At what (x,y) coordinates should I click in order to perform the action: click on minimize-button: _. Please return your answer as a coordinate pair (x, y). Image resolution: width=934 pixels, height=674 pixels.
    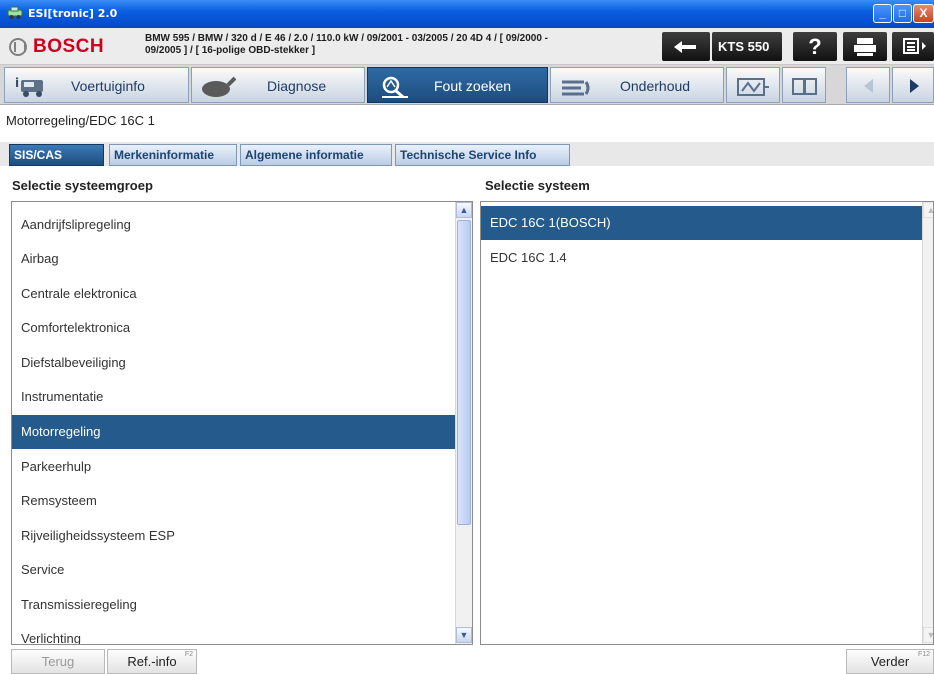
    Looking at the image, I should click on (882, 13).